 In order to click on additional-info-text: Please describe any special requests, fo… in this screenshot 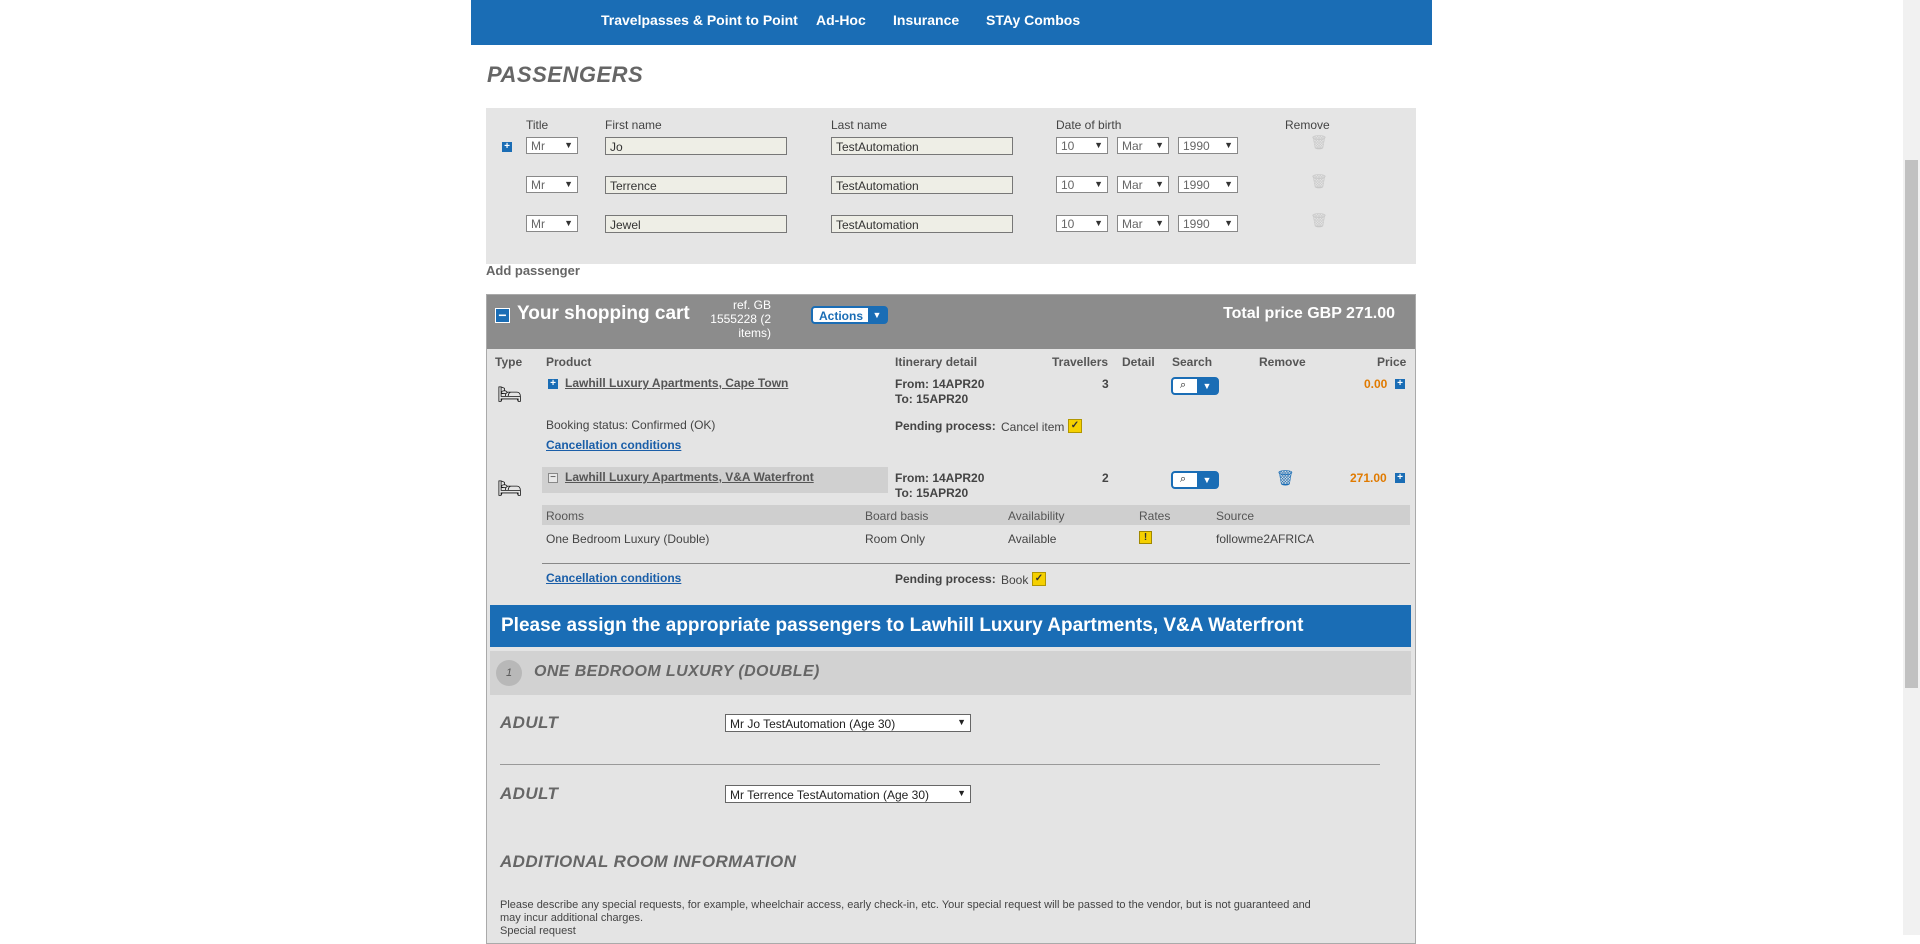, I will do `click(905, 905)`.